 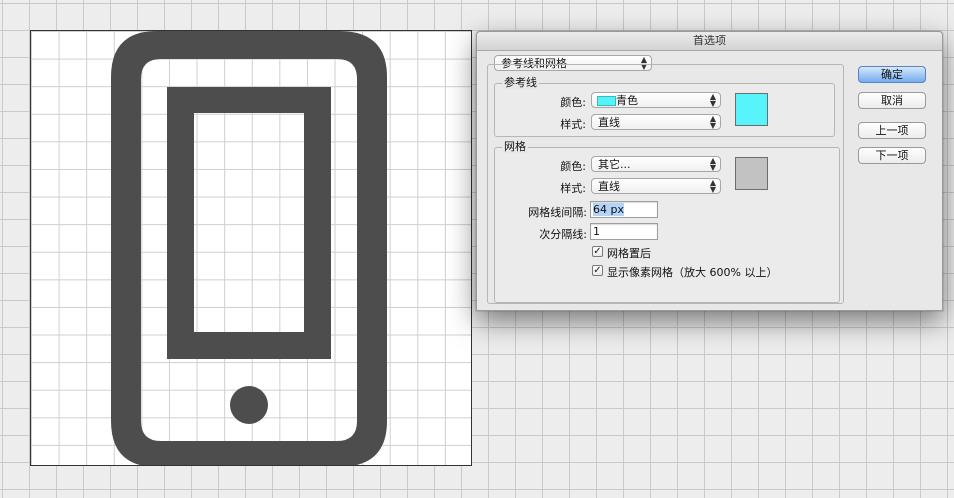 What do you see at coordinates (249, 223) in the screenshot?
I see `phone-screen` at bounding box center [249, 223].